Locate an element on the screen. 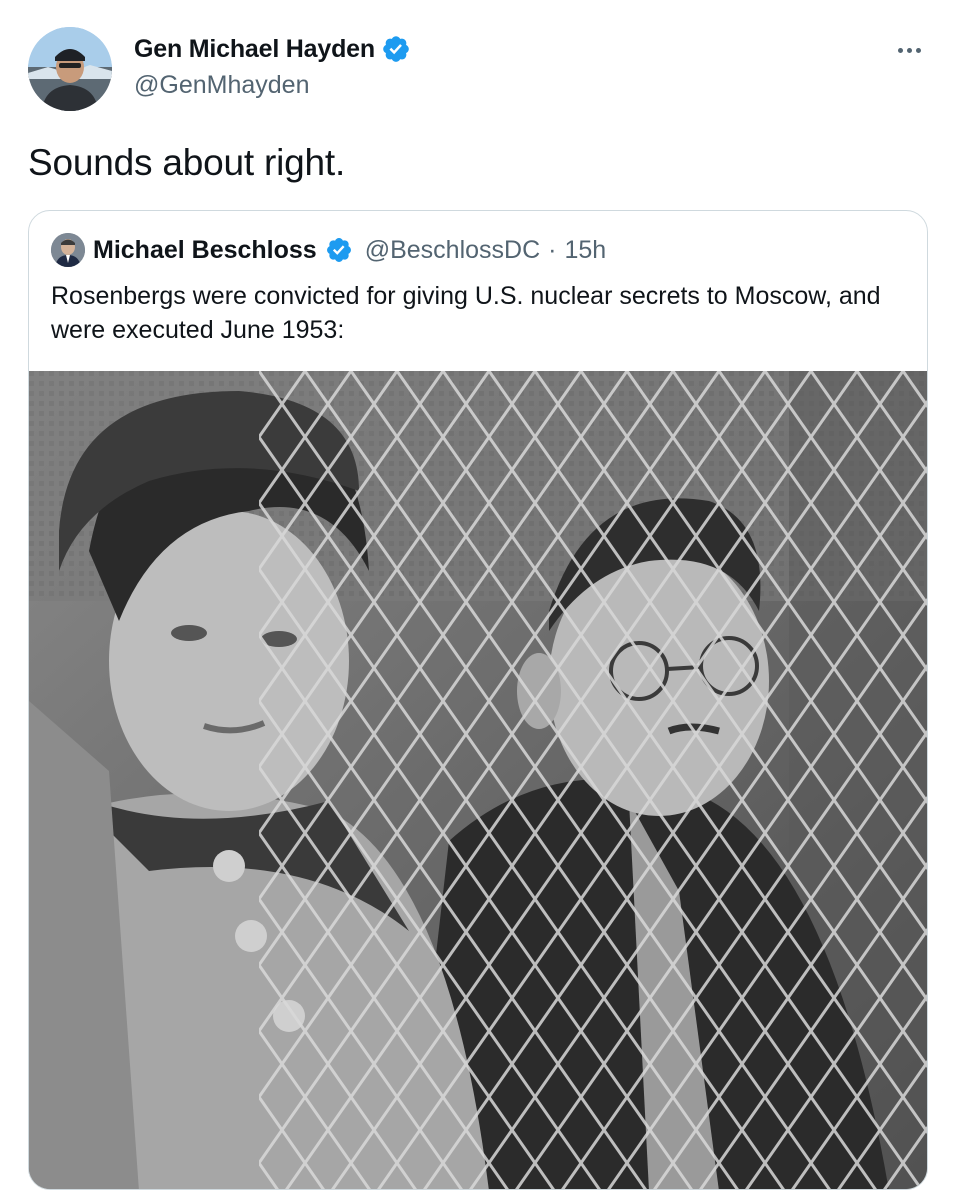  quoted-verified-badge-icon is located at coordinates (339, 250).